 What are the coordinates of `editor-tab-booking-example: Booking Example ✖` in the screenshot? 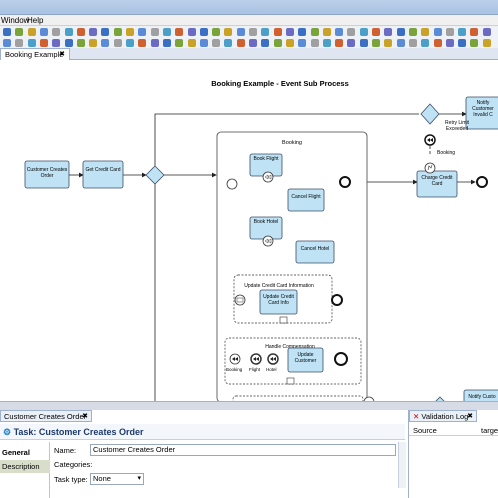 It's located at (35, 54).